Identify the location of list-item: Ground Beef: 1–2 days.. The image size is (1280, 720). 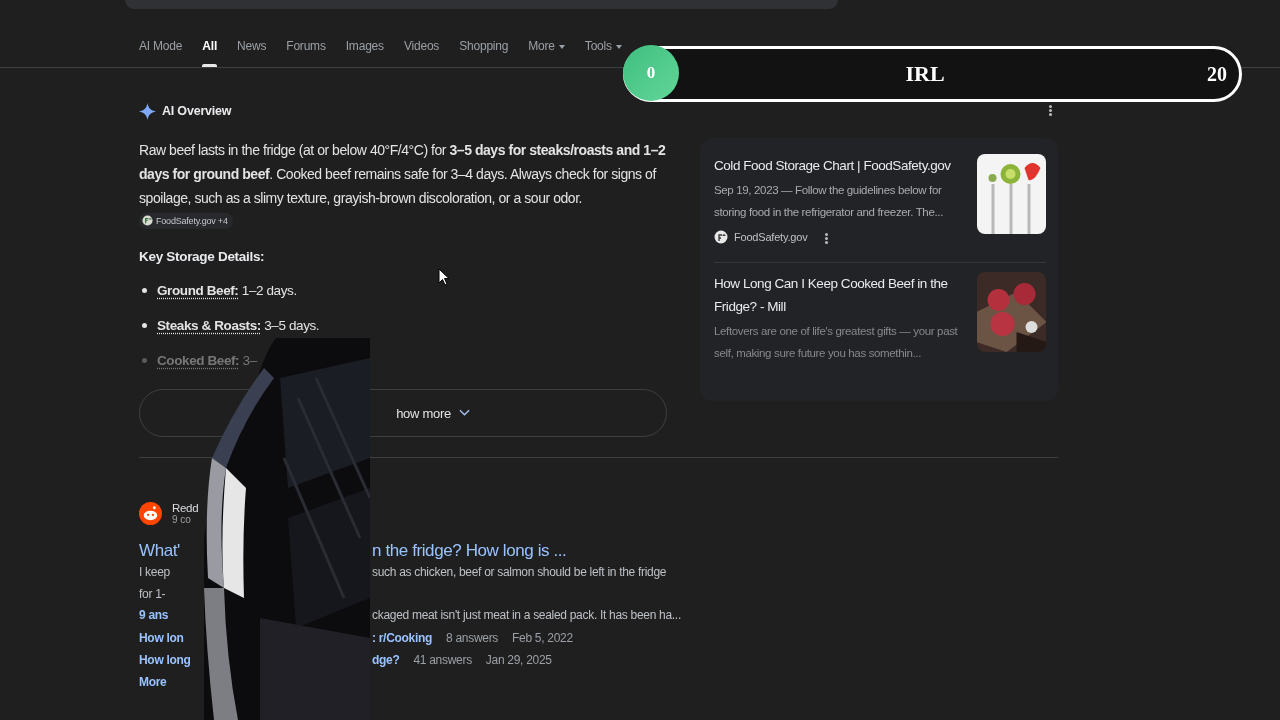
(227, 290).